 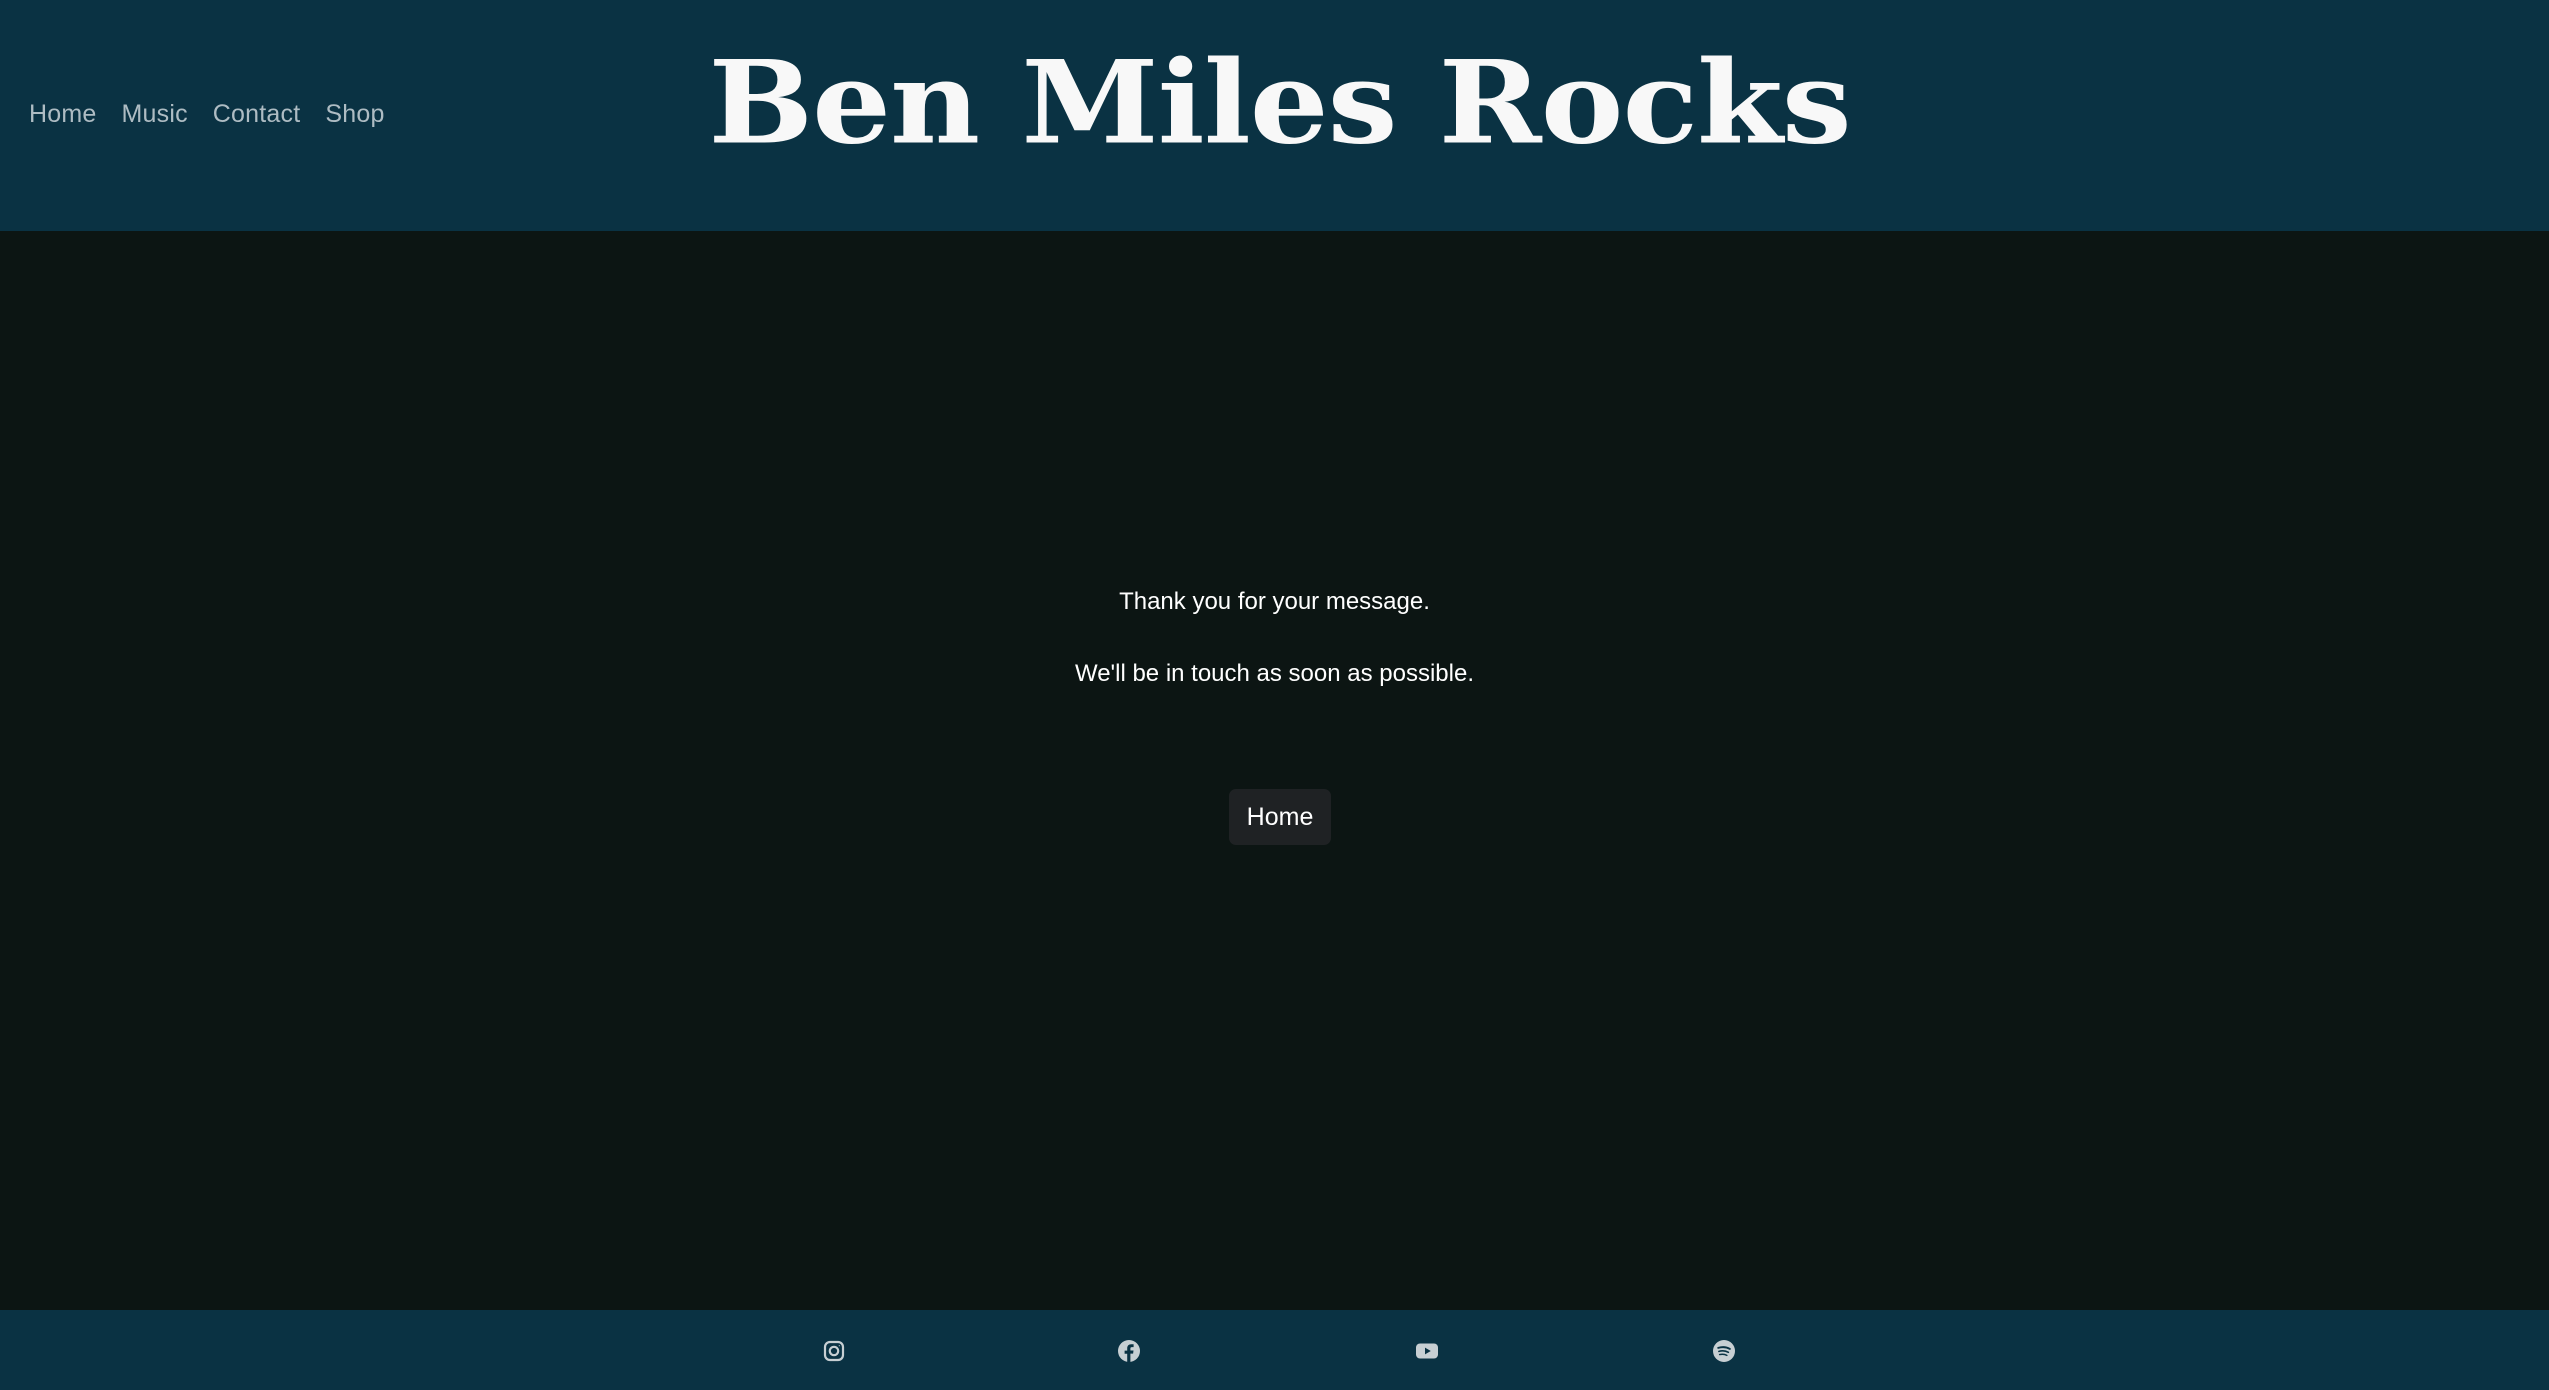 I want to click on follow-up-text: We'll be in touch as soon as possible., so click(x=1274, y=673).